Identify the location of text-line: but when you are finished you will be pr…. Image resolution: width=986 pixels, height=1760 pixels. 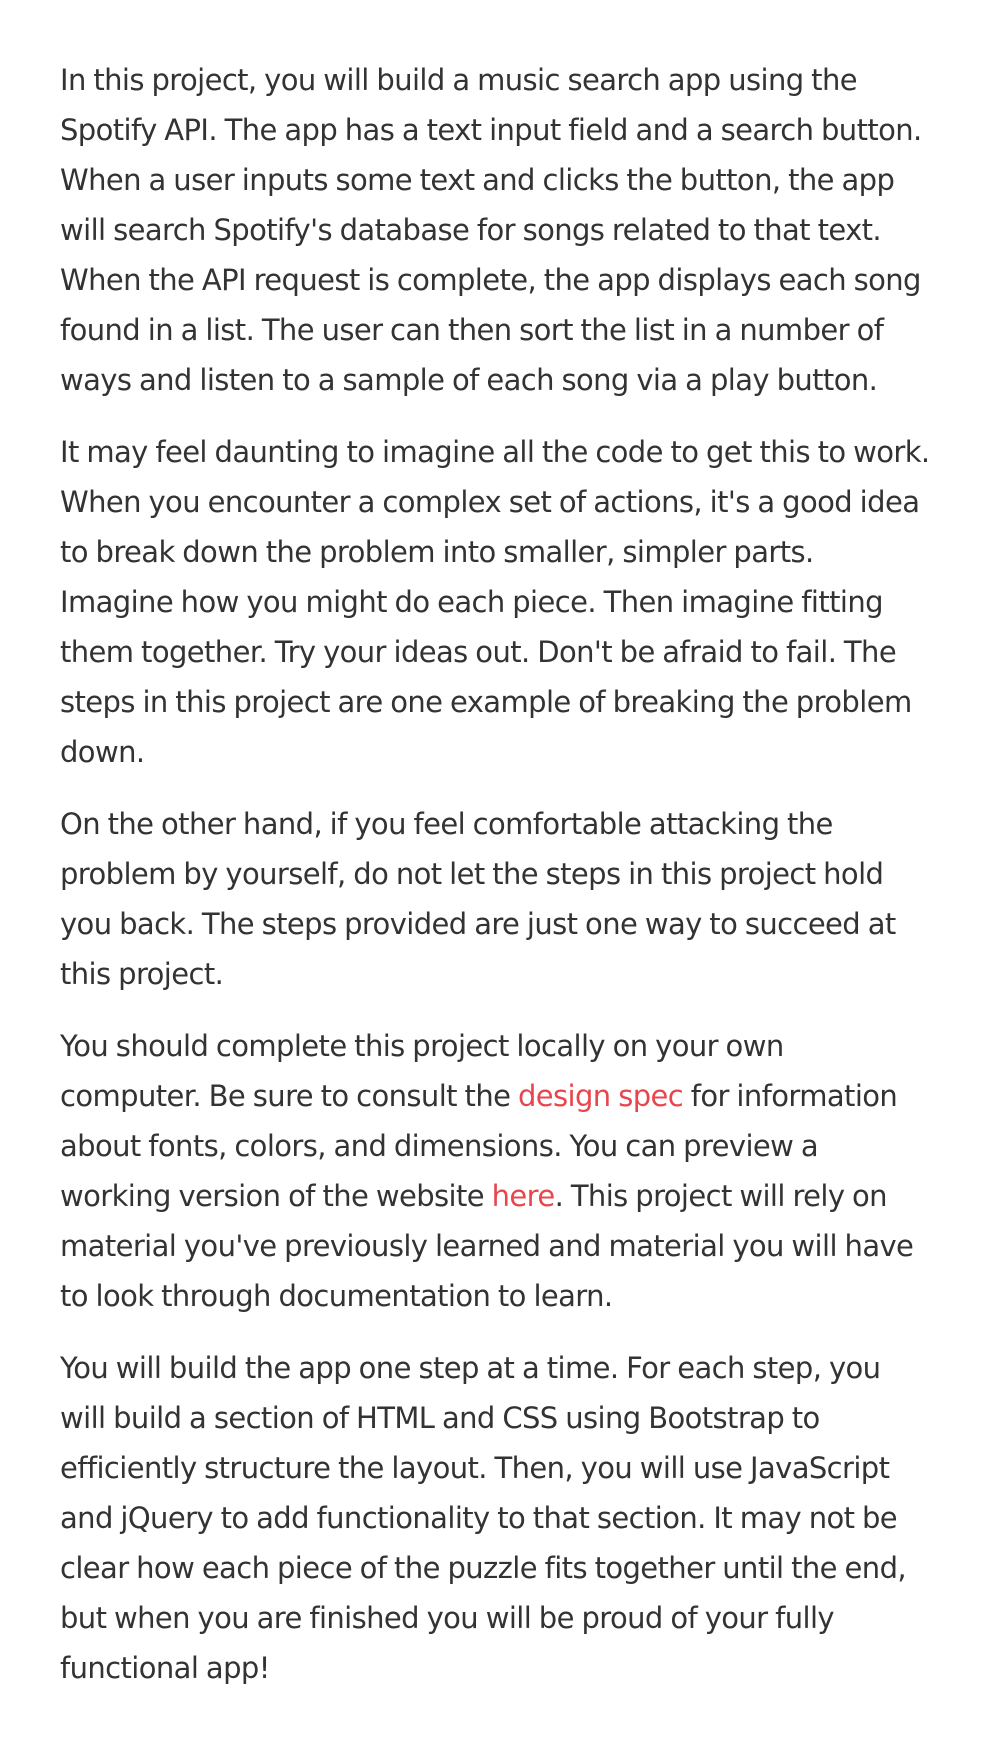
(447, 1618).